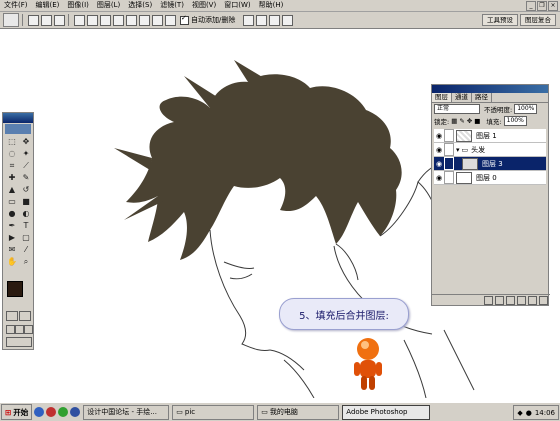 The image size is (560, 421). Describe the element at coordinates (170, 20) in the screenshot. I see `custom-shape-icon` at that location.